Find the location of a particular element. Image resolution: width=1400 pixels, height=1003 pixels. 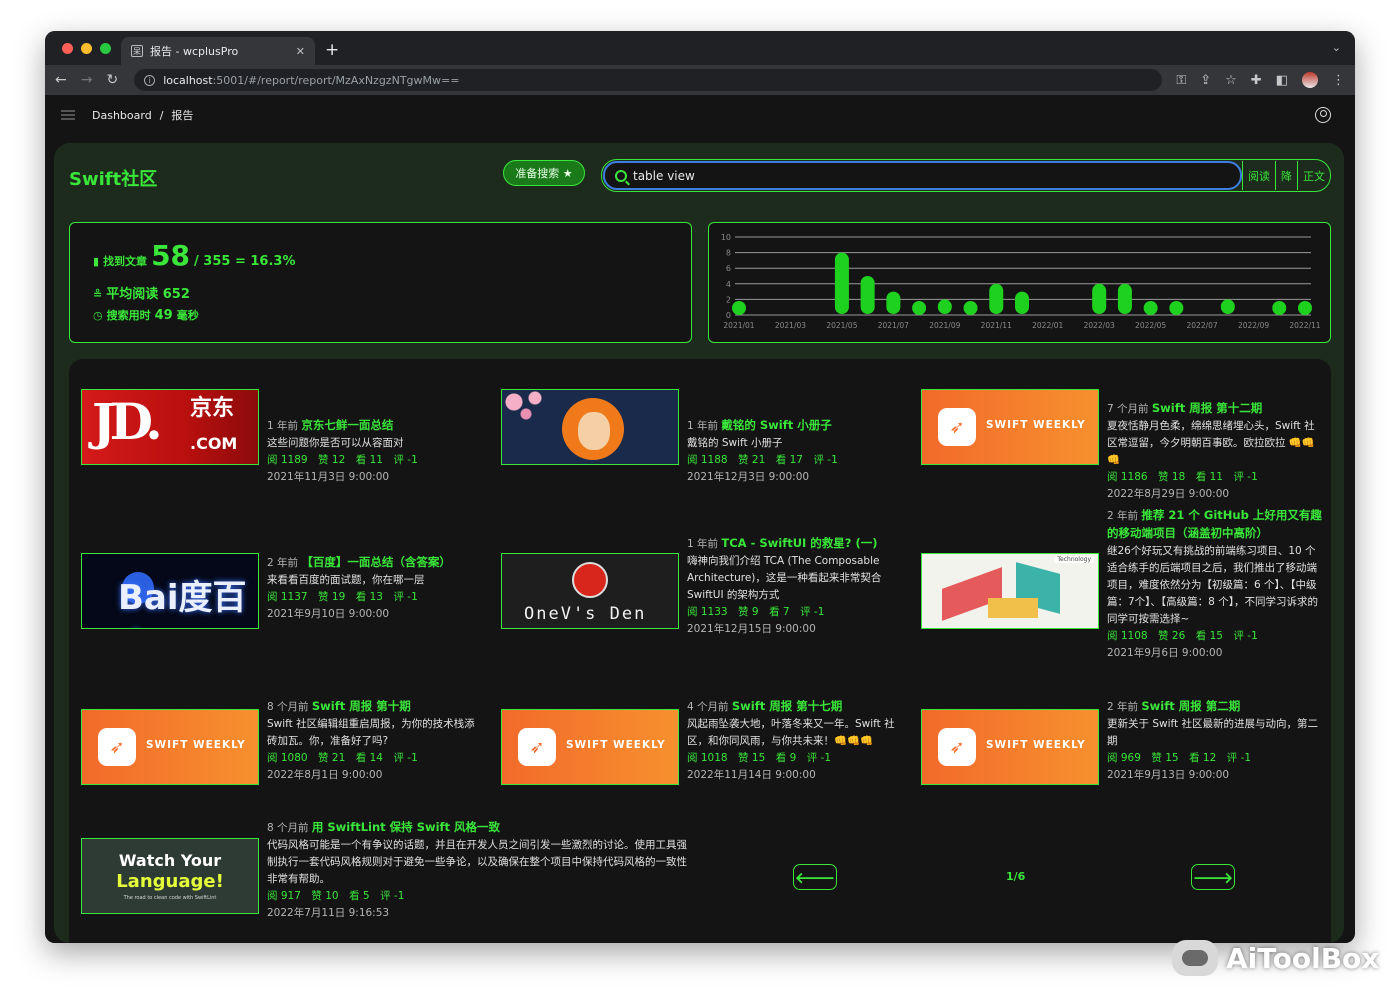

search-field is located at coordinates (922, 175).